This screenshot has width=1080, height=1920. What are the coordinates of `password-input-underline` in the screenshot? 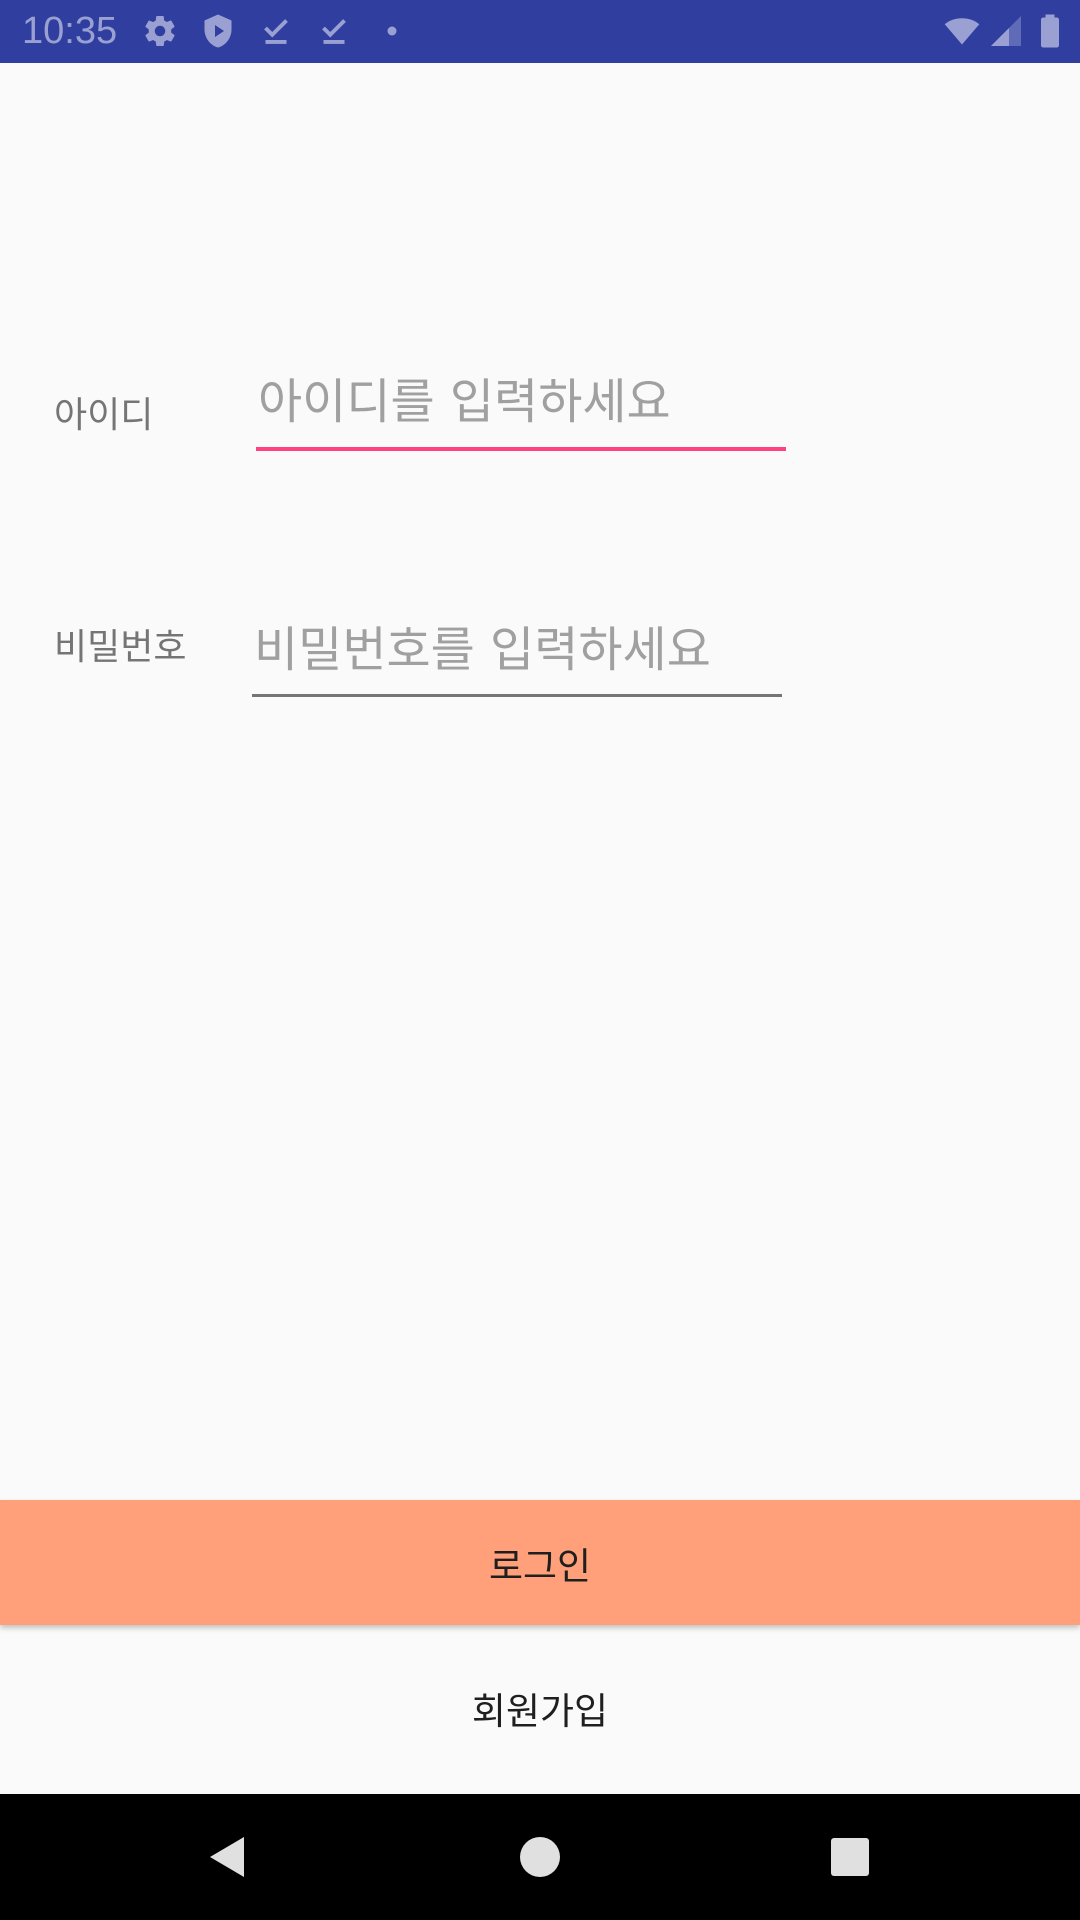 It's located at (517, 695).